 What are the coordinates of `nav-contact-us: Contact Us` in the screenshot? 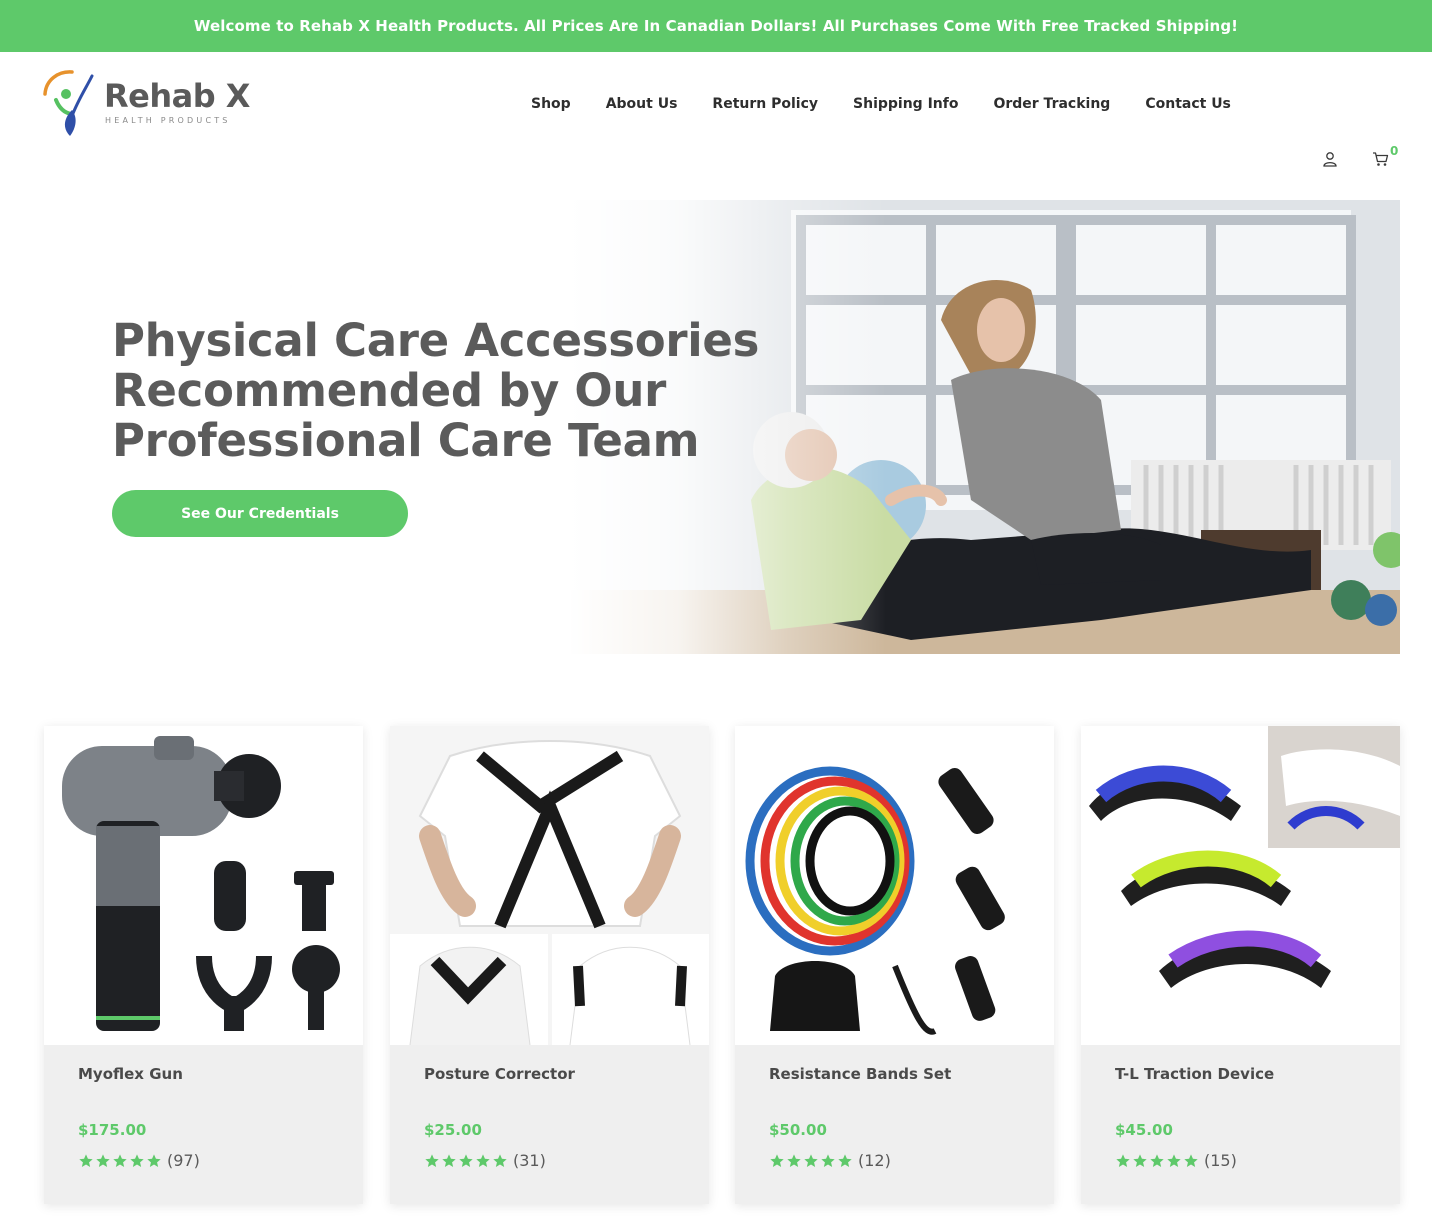 It's located at (1188, 104).